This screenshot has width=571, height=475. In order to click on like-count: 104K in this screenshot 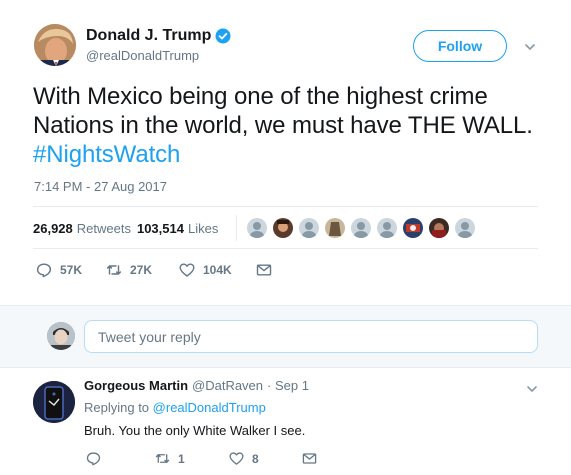, I will do `click(217, 270)`.